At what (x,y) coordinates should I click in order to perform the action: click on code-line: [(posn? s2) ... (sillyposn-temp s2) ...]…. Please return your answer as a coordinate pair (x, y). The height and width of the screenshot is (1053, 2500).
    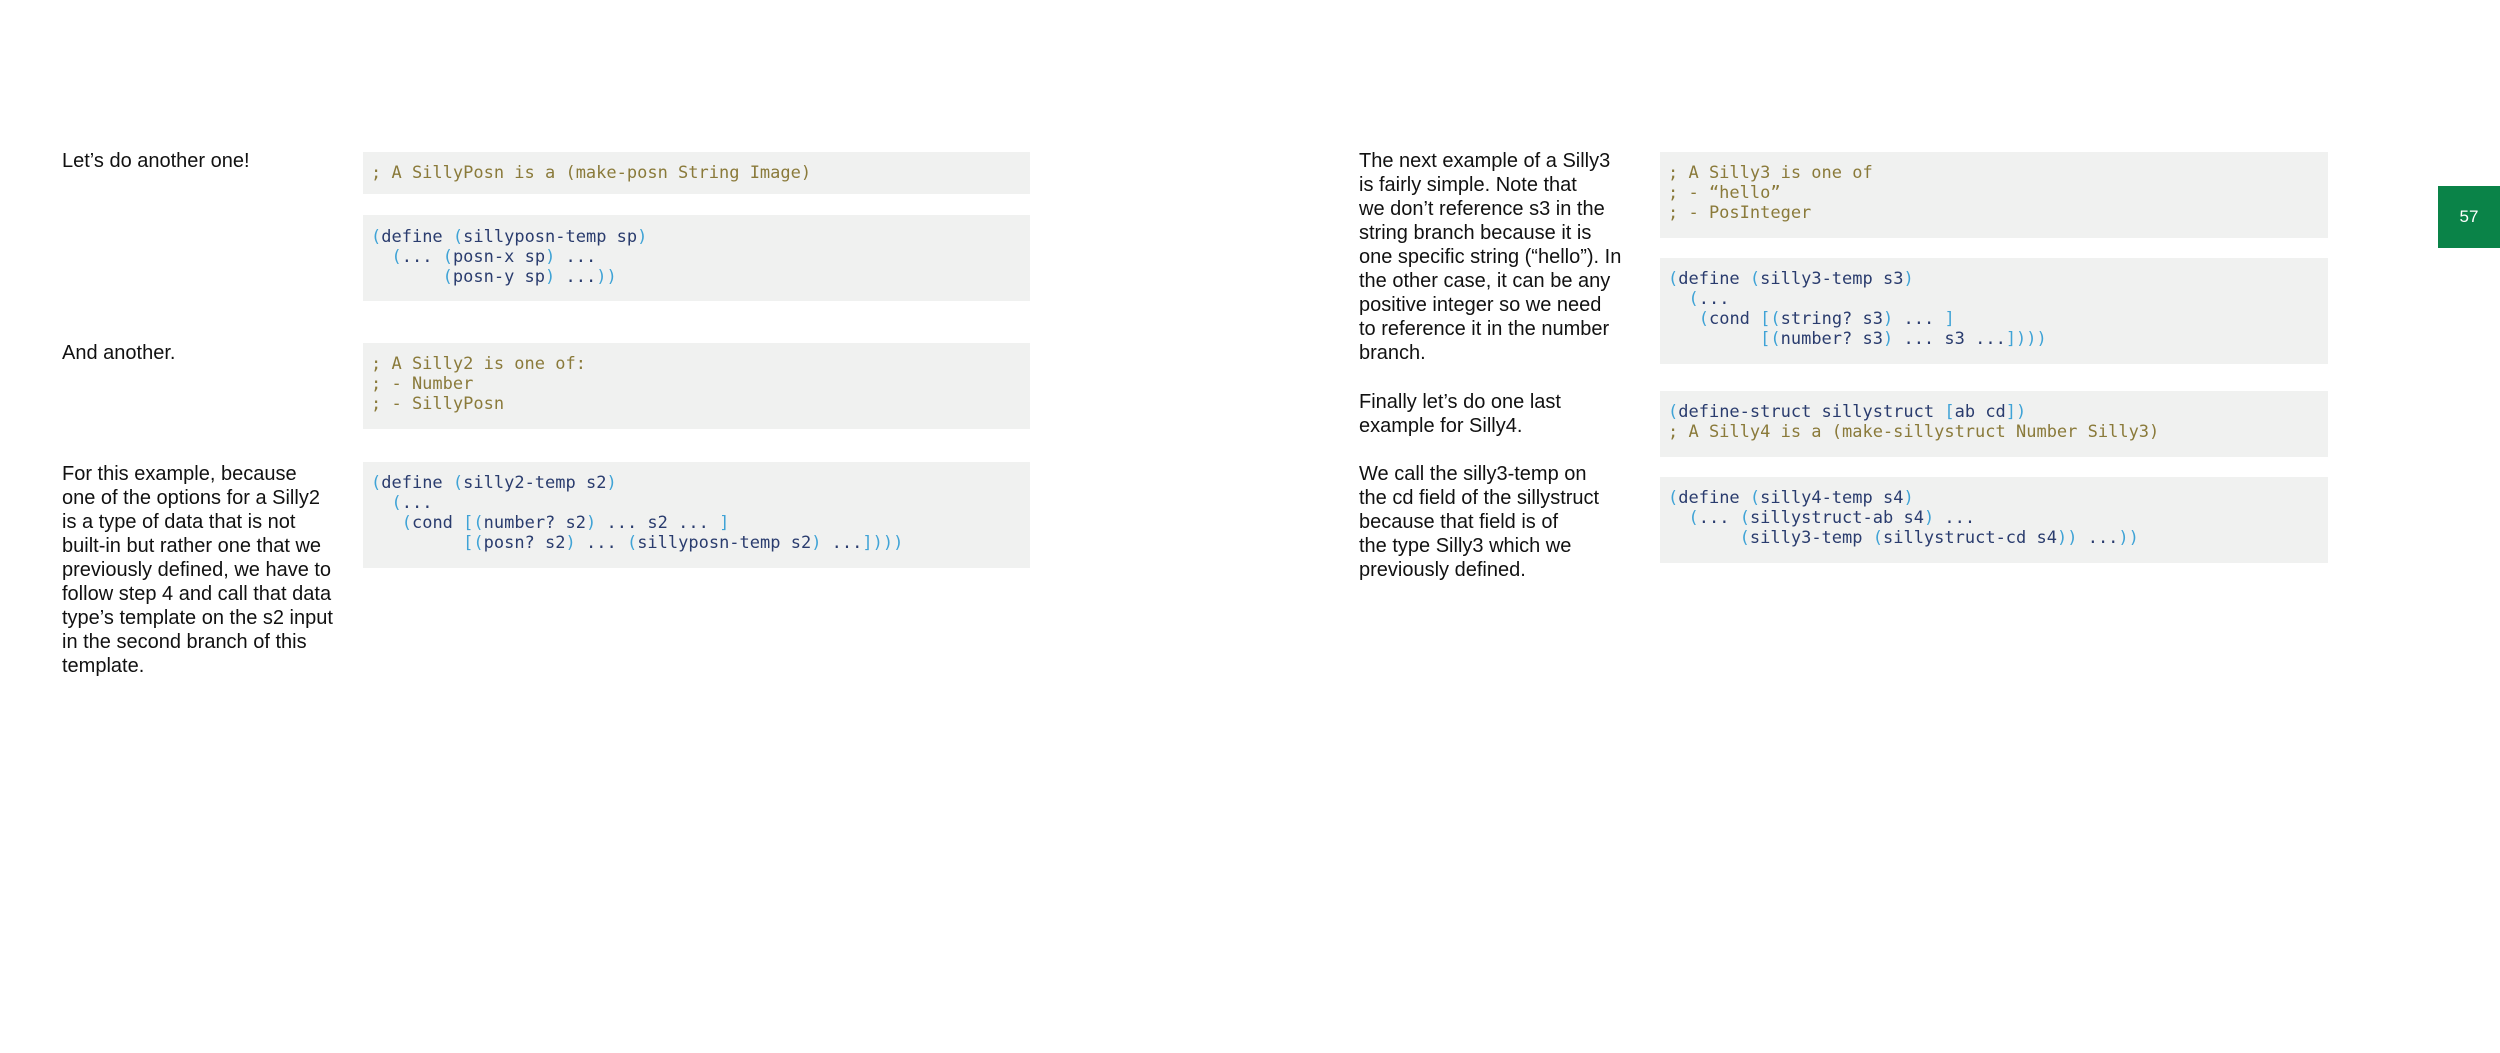
    Looking at the image, I should click on (696, 543).